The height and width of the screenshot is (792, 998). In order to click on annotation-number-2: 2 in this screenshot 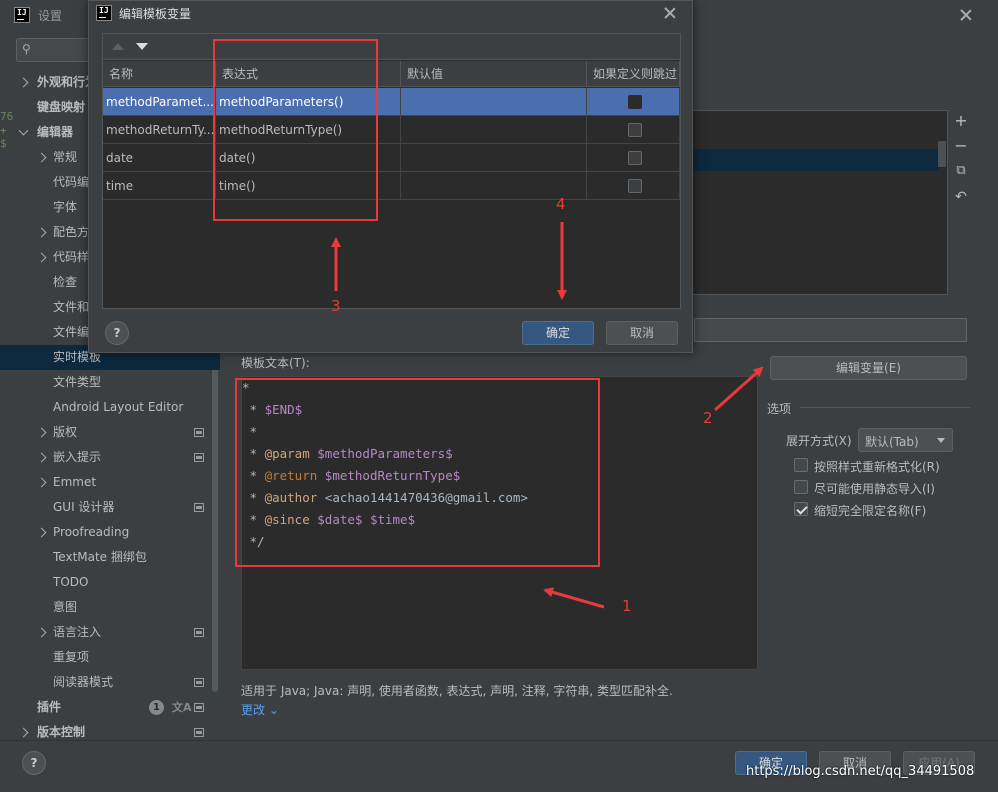, I will do `click(708, 418)`.